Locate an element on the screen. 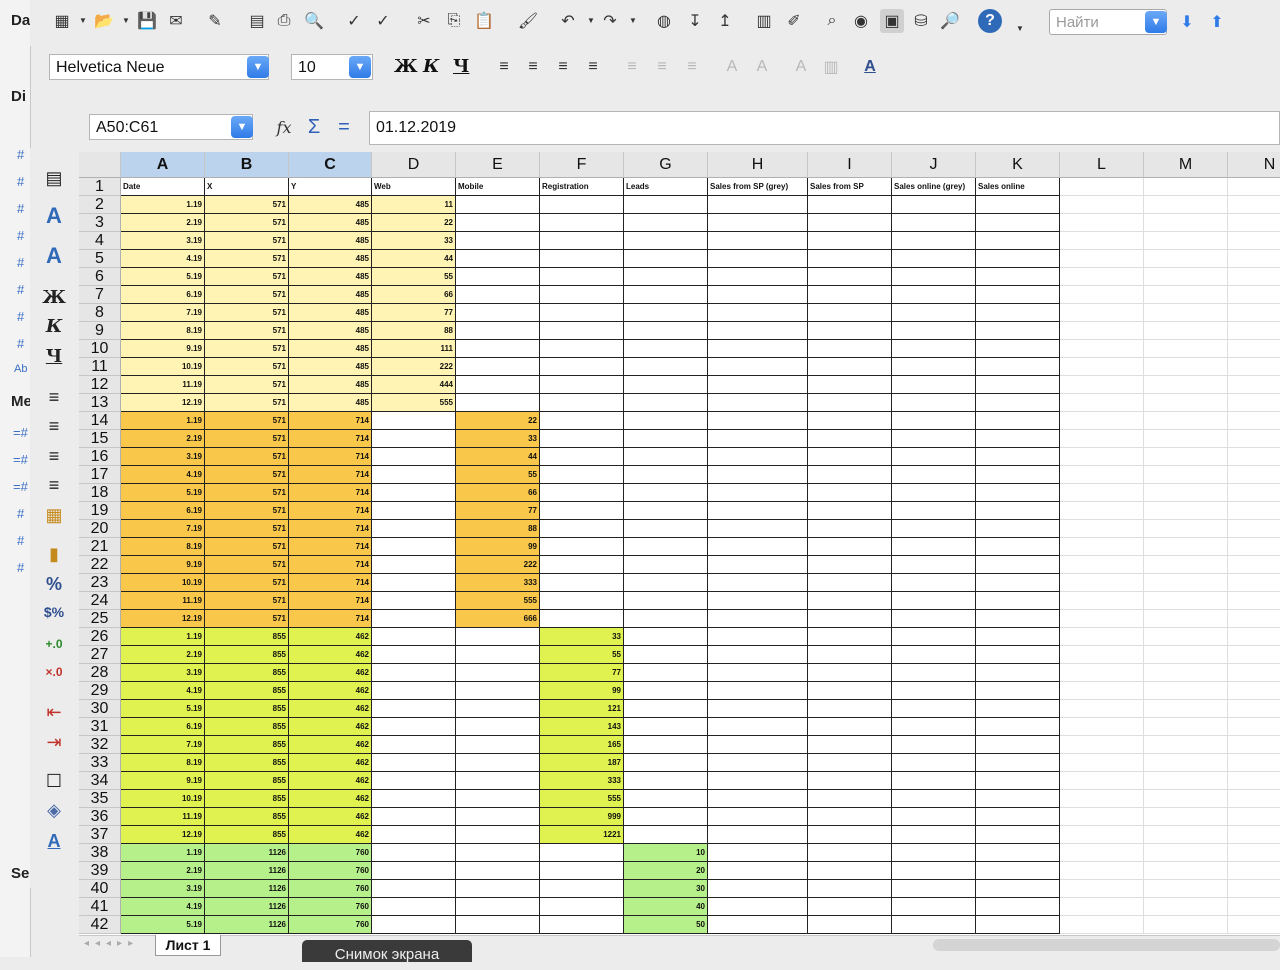 This screenshot has width=1280, height=970. align-right-icon: ≡ is located at coordinates (54, 456).